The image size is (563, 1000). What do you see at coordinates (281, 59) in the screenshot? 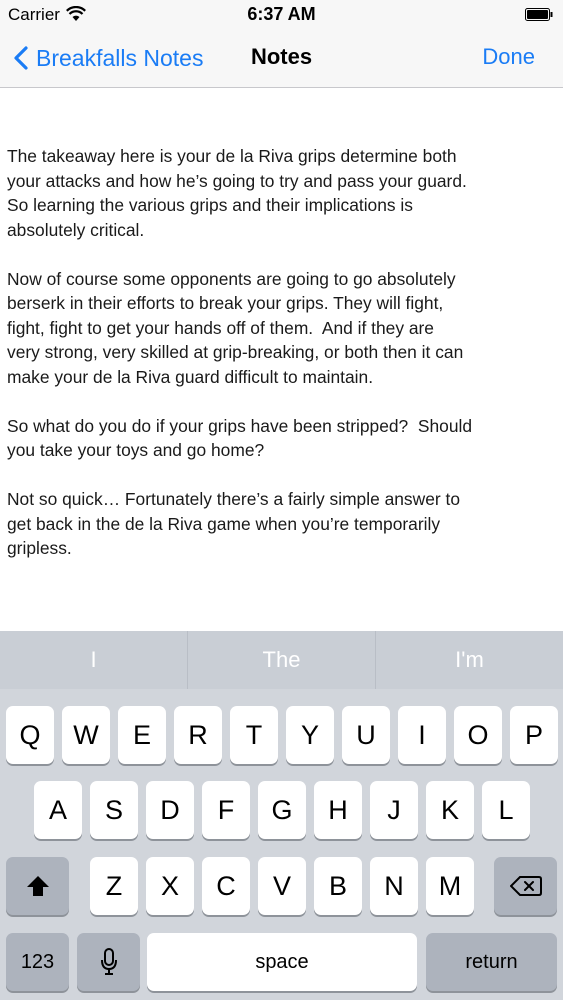
I see `navigation-bar: Breakfalls Notes Notes Done` at bounding box center [281, 59].